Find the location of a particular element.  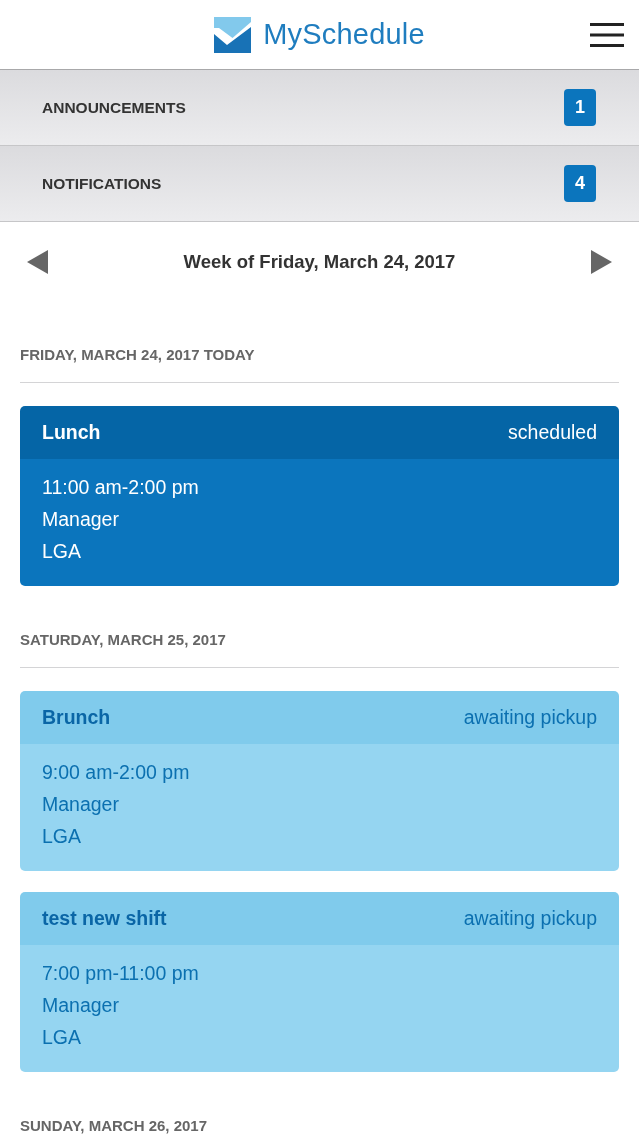

day-heading: SATURDAY, MARCH 25, 2017 is located at coordinates (123, 640).